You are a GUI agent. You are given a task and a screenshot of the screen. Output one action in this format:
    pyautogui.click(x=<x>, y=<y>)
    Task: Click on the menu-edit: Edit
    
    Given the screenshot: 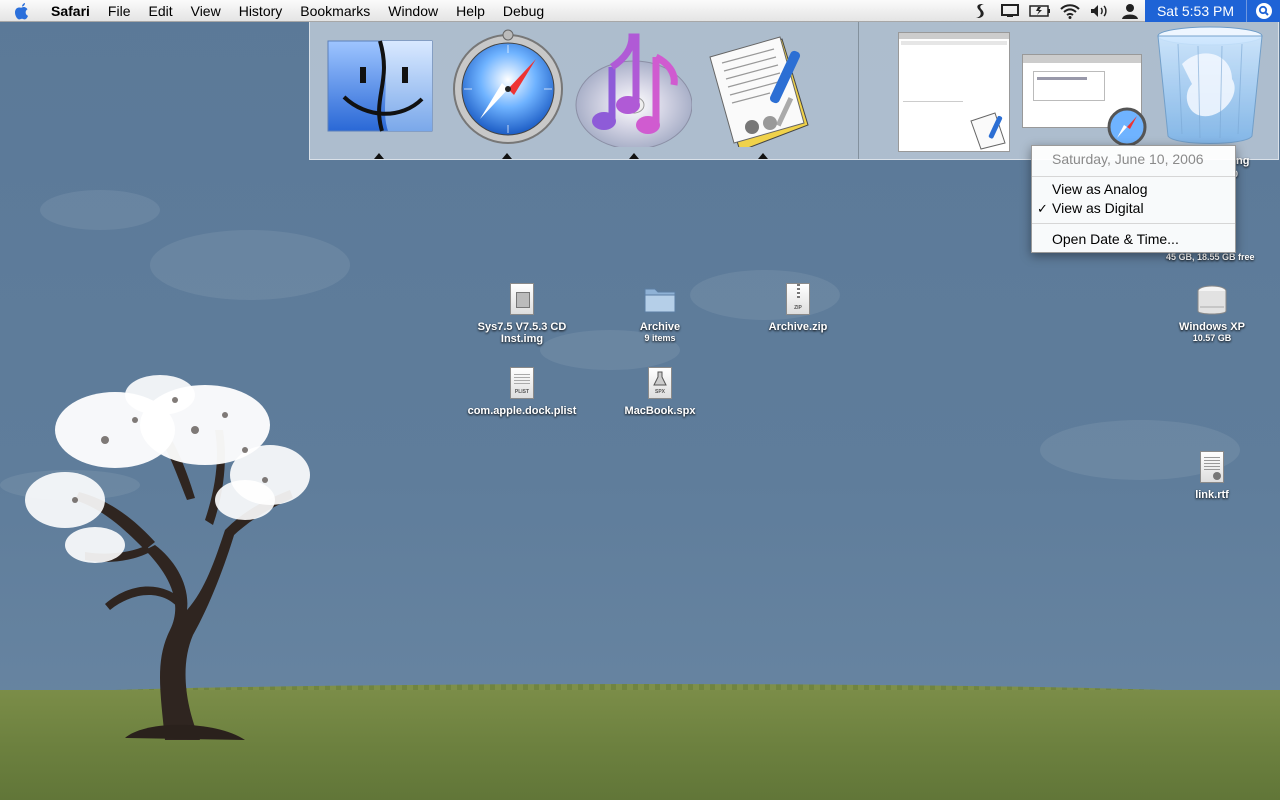 What is the action you would take?
    pyautogui.click(x=160, y=11)
    